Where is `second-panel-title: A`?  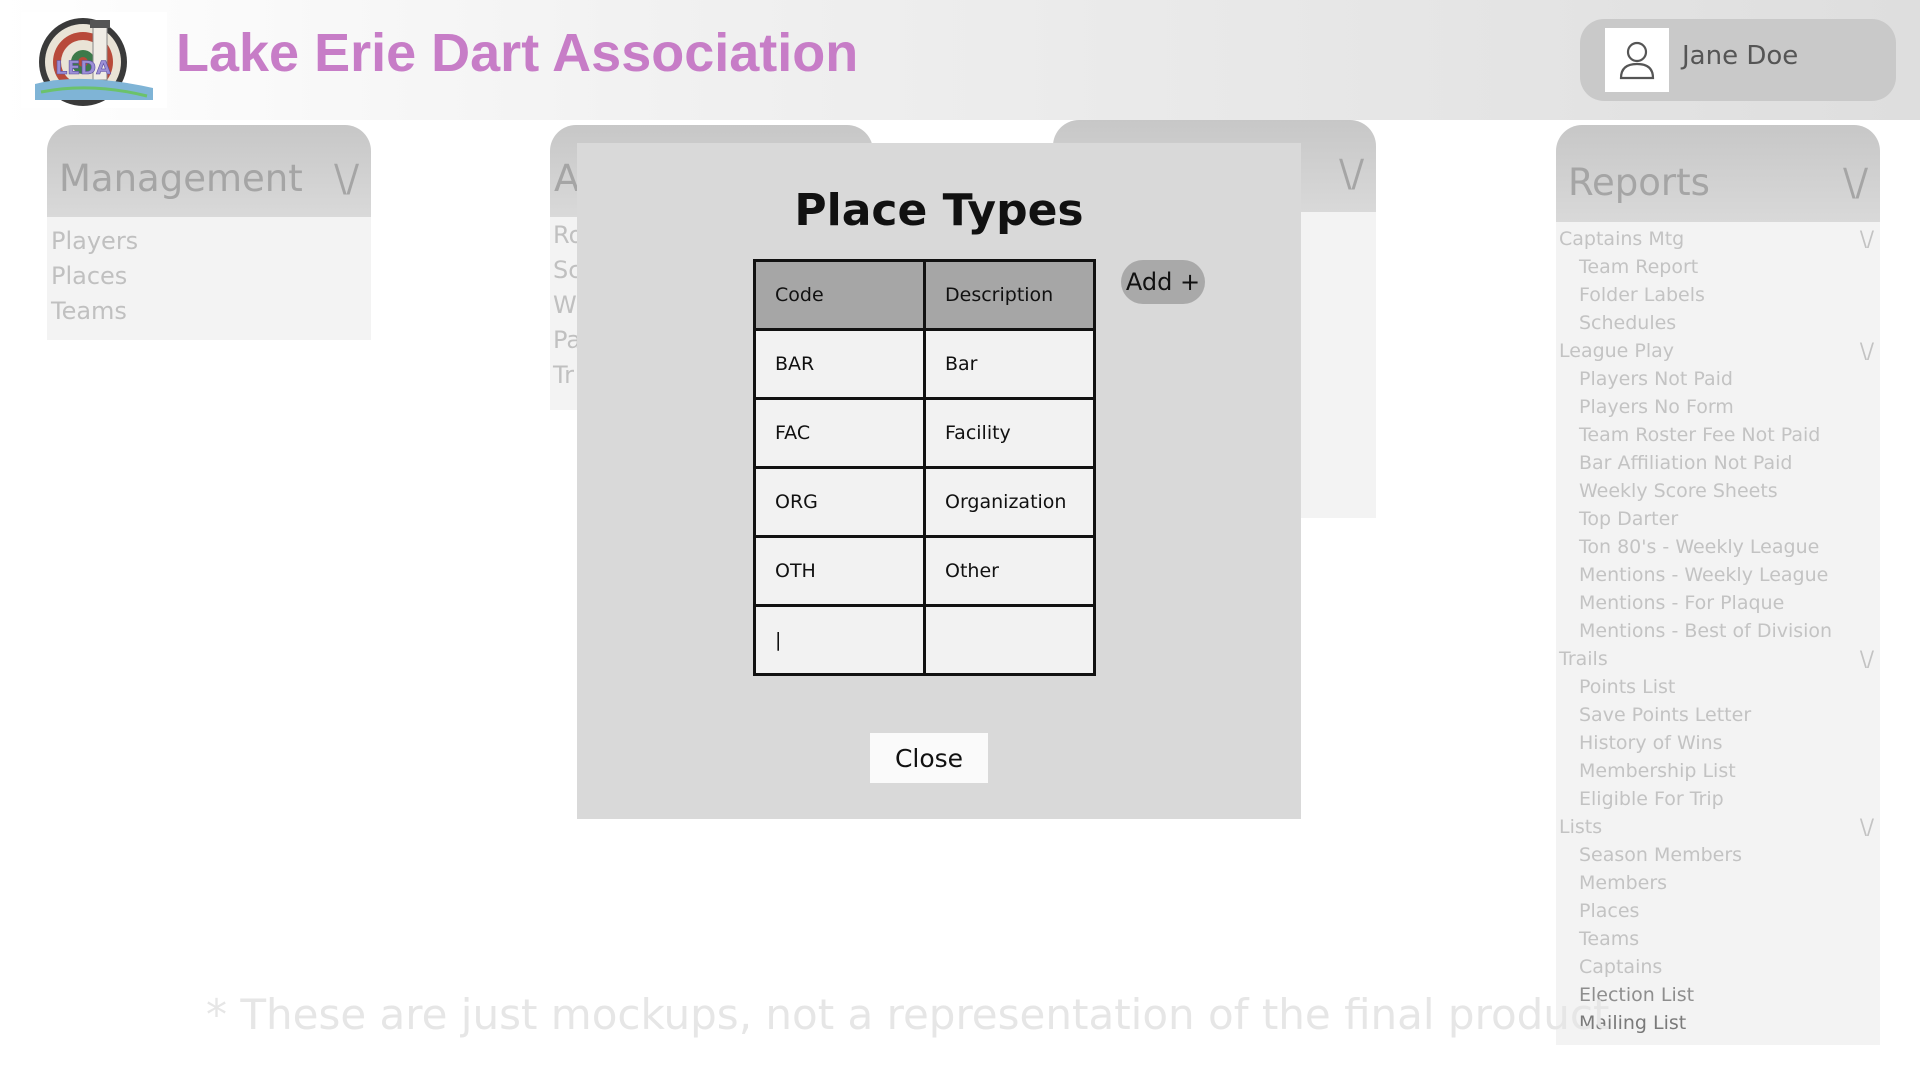 second-panel-title: A is located at coordinates (567, 178).